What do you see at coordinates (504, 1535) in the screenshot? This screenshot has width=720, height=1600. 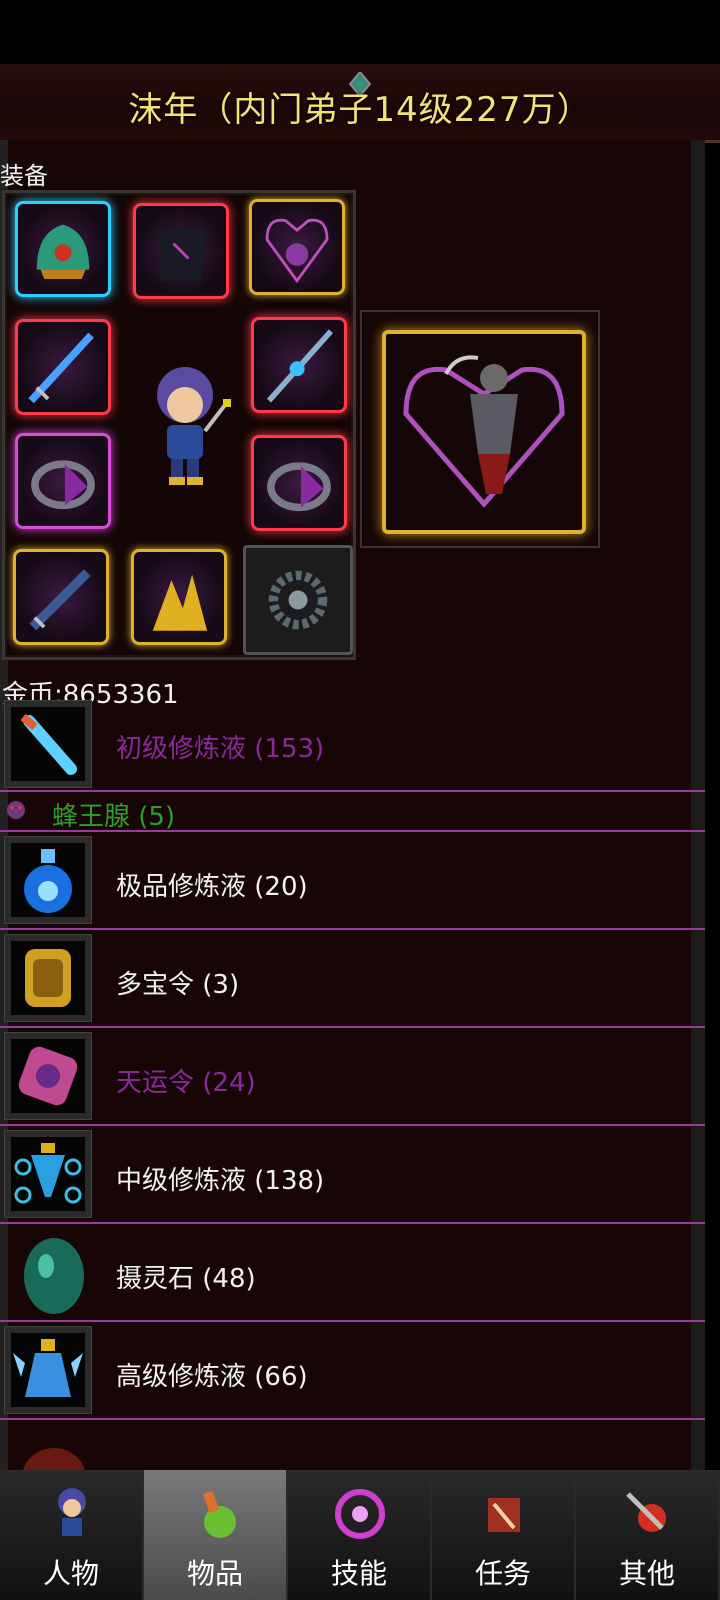 I see `tab-quests: 任务` at bounding box center [504, 1535].